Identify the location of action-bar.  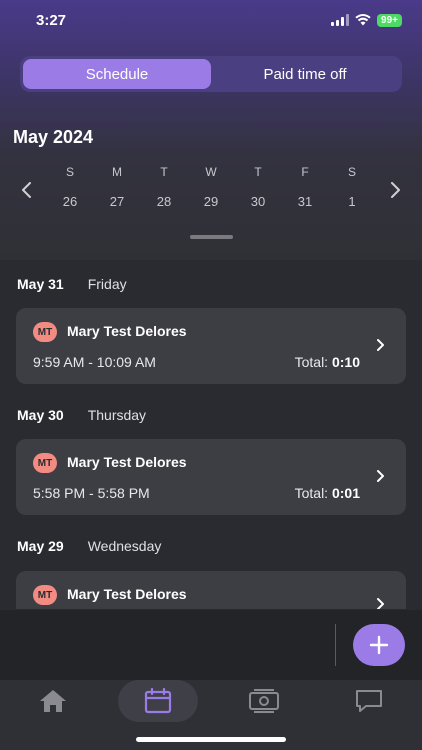
(211, 645).